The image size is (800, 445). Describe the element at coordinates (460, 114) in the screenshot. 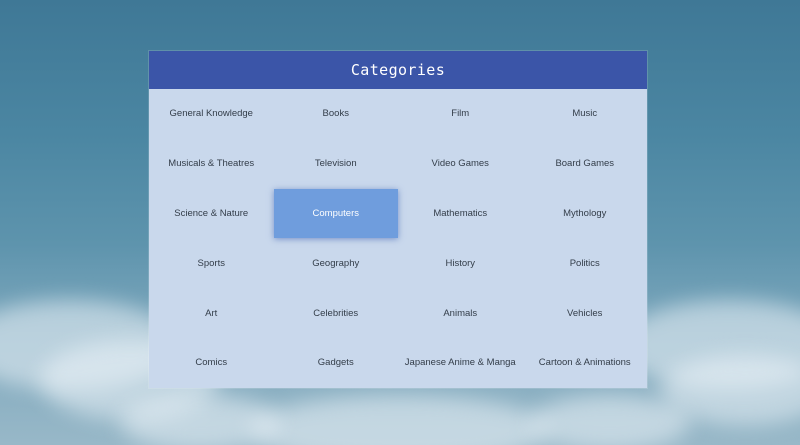

I see `category-film: Film` at that location.